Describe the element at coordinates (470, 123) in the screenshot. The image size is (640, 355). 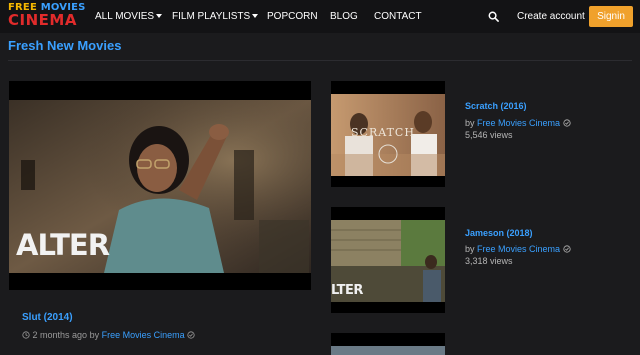
I see `movie-by-scratch: by` at that location.